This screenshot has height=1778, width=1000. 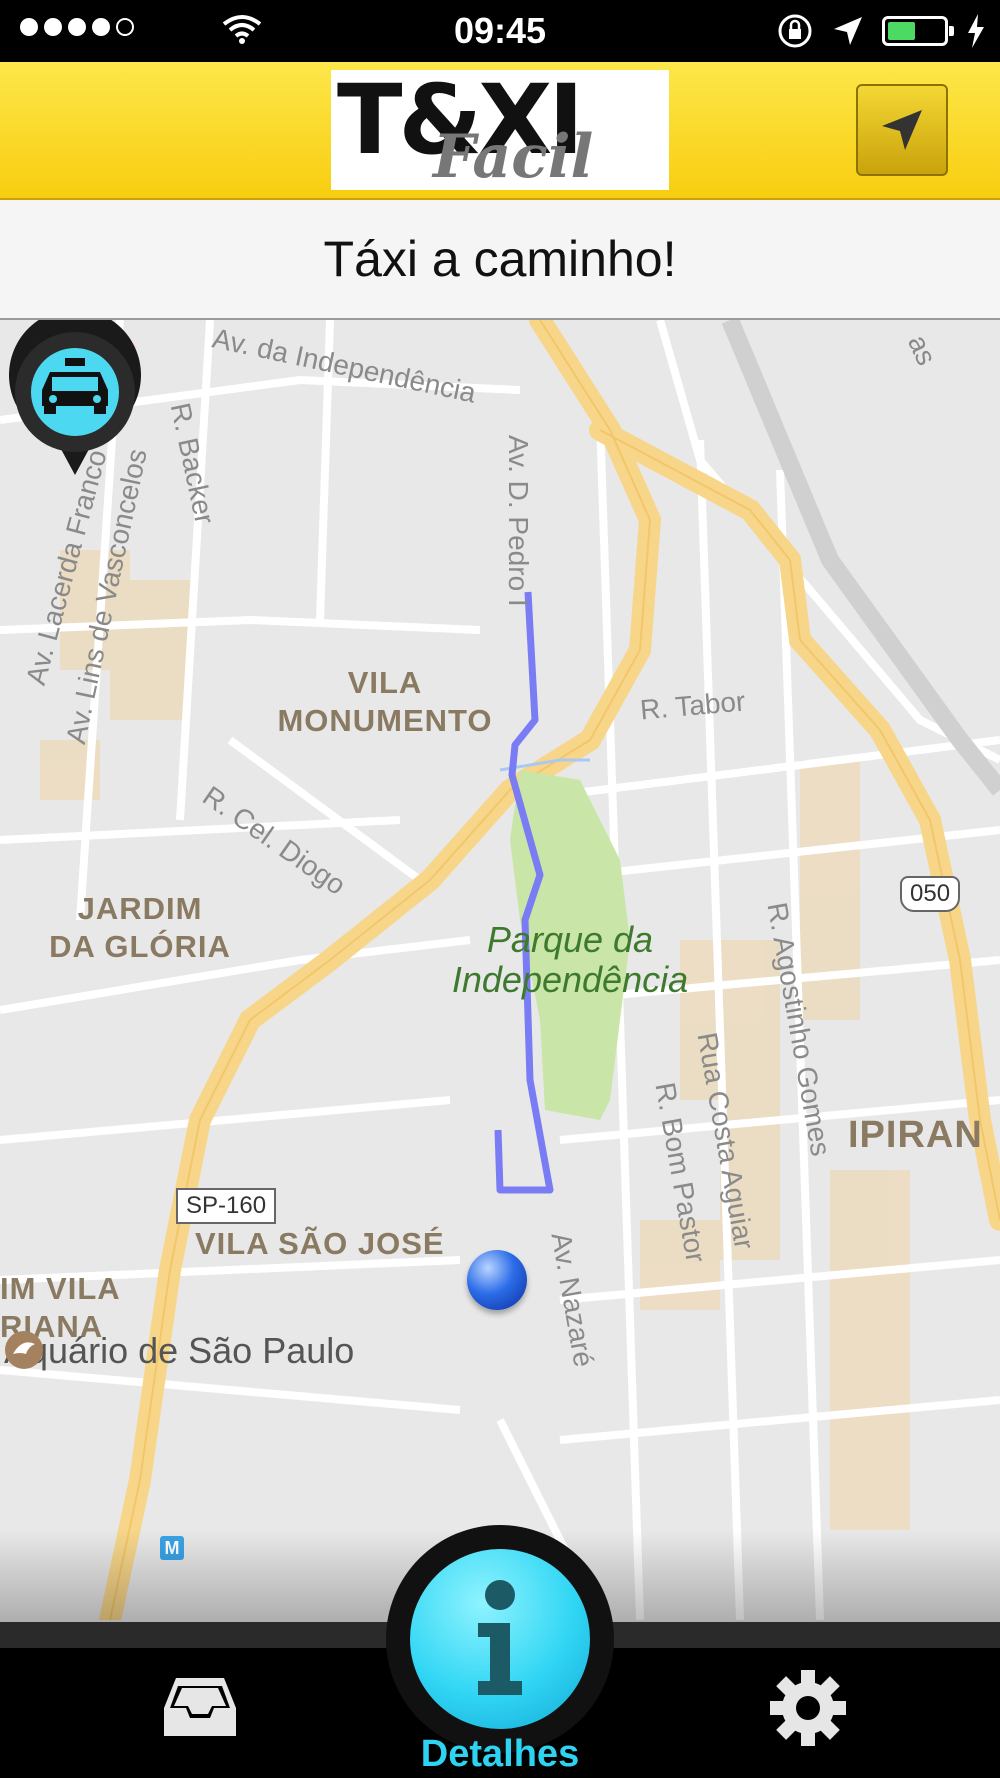 What do you see at coordinates (848, 31) in the screenshot?
I see `location-arrow-icon` at bounding box center [848, 31].